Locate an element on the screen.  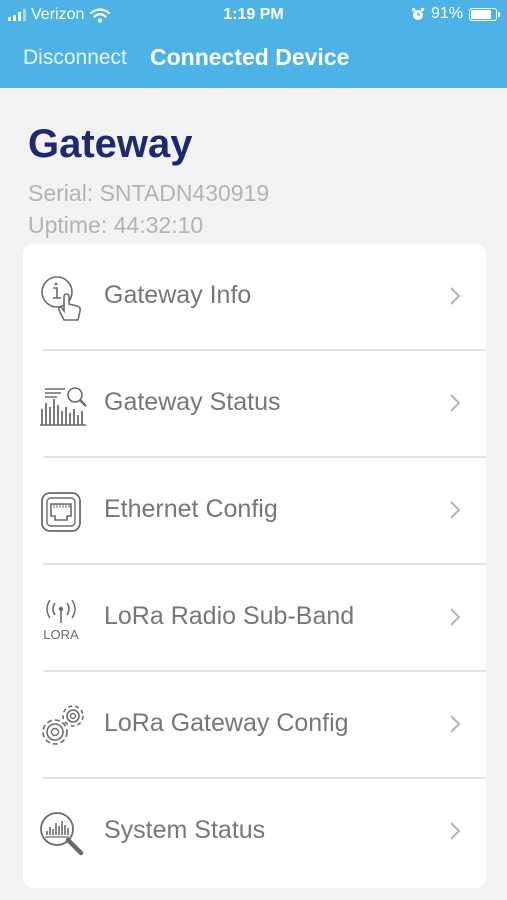
uptime-text: Uptime: 44:32:10 is located at coordinates (116, 225).